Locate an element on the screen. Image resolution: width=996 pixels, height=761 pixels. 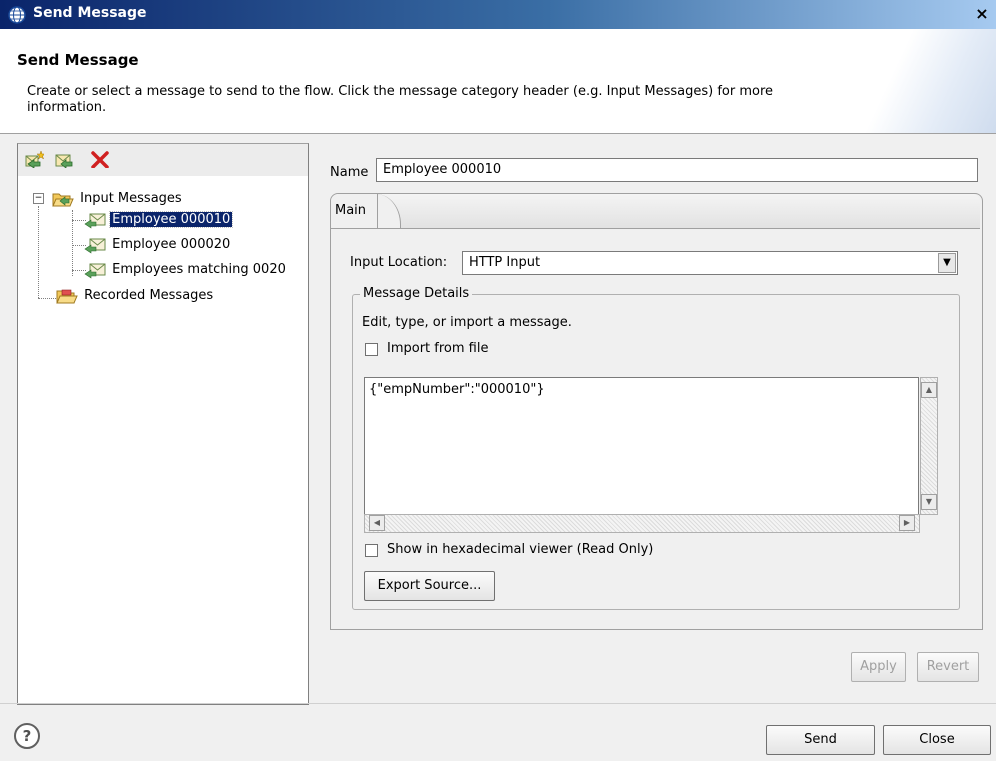
scroll-left-icon: ◀ is located at coordinates (377, 523).